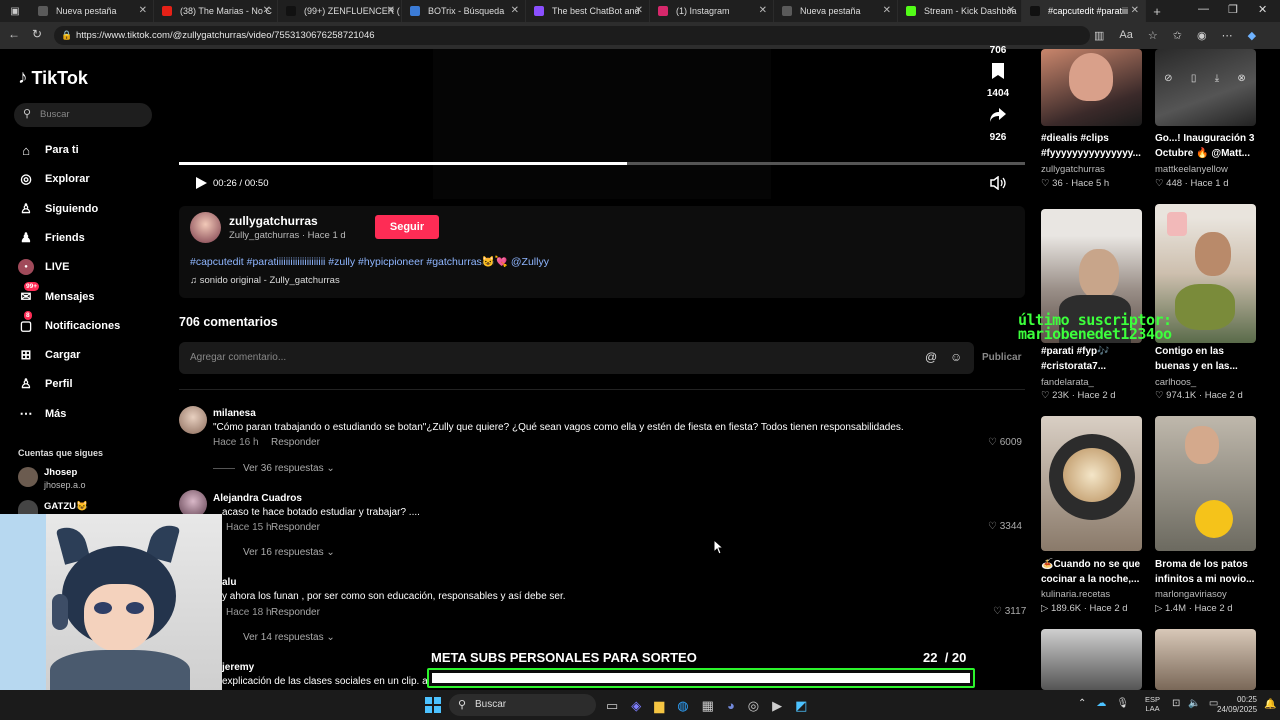 This screenshot has width=1280, height=720. I want to click on follow-button: Seguir, so click(407, 227).